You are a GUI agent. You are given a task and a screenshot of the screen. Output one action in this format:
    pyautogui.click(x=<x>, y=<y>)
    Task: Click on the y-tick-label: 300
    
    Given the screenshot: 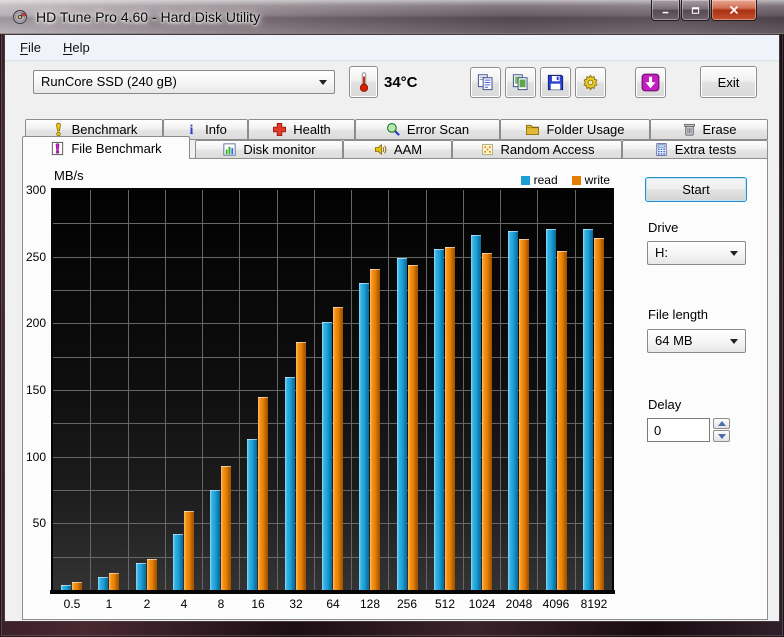 What is the action you would take?
    pyautogui.click(x=35, y=190)
    